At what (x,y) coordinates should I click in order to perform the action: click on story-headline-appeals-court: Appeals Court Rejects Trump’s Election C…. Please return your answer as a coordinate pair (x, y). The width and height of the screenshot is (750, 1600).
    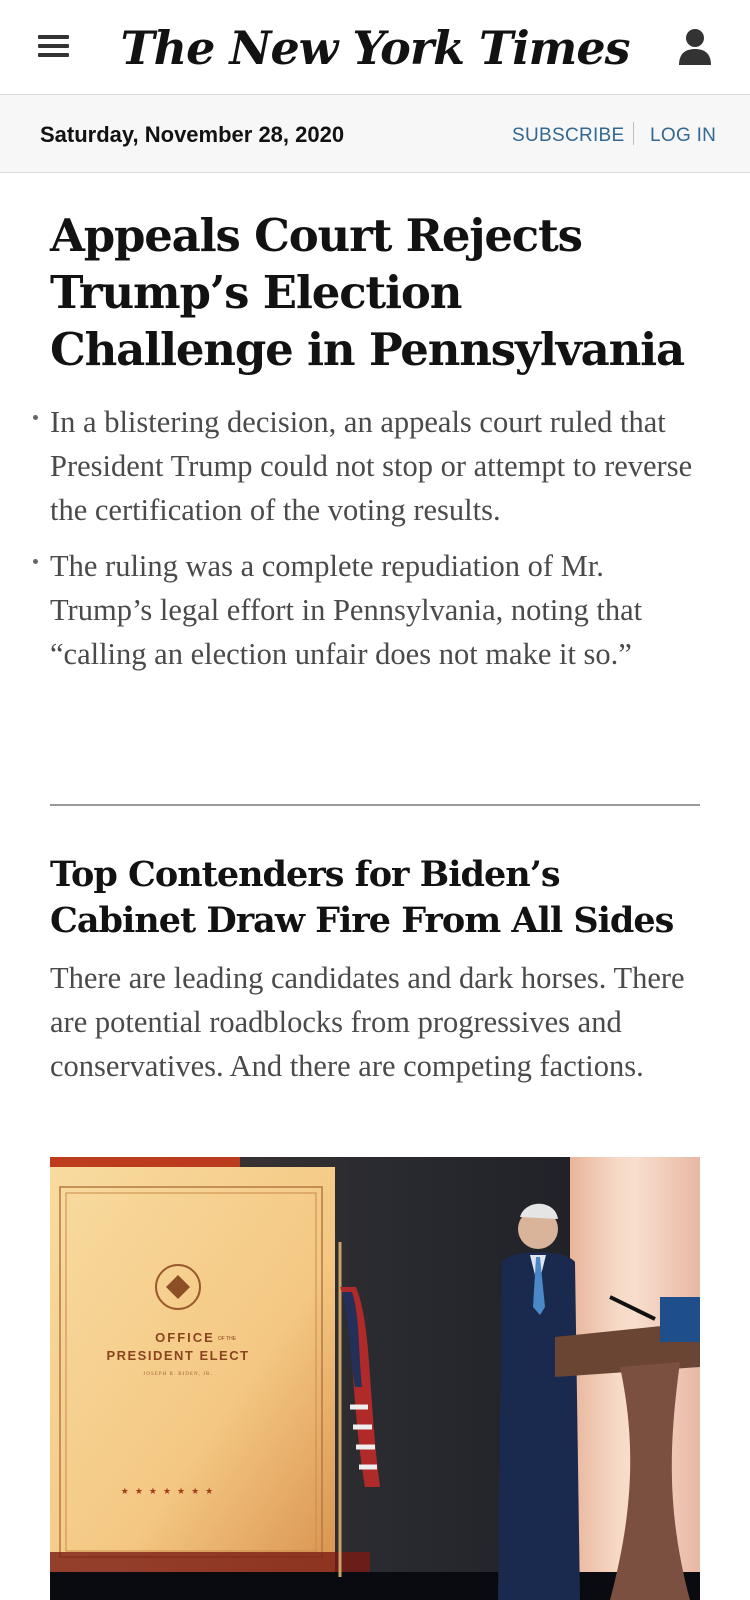
    Looking at the image, I should click on (380, 292).